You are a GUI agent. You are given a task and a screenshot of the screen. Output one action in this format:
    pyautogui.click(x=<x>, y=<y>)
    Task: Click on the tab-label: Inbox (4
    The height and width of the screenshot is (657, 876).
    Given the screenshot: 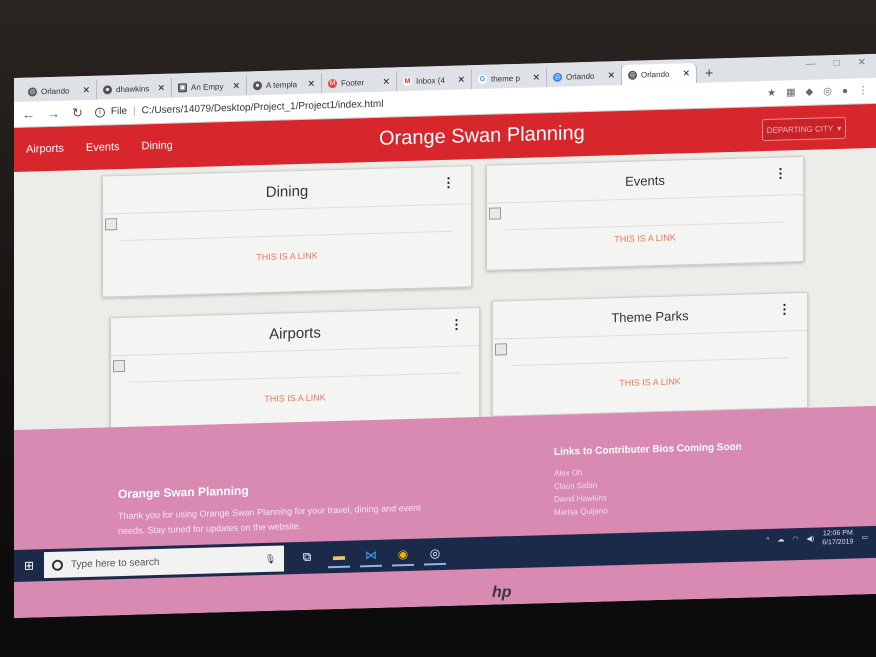 What is the action you would take?
    pyautogui.click(x=430, y=80)
    